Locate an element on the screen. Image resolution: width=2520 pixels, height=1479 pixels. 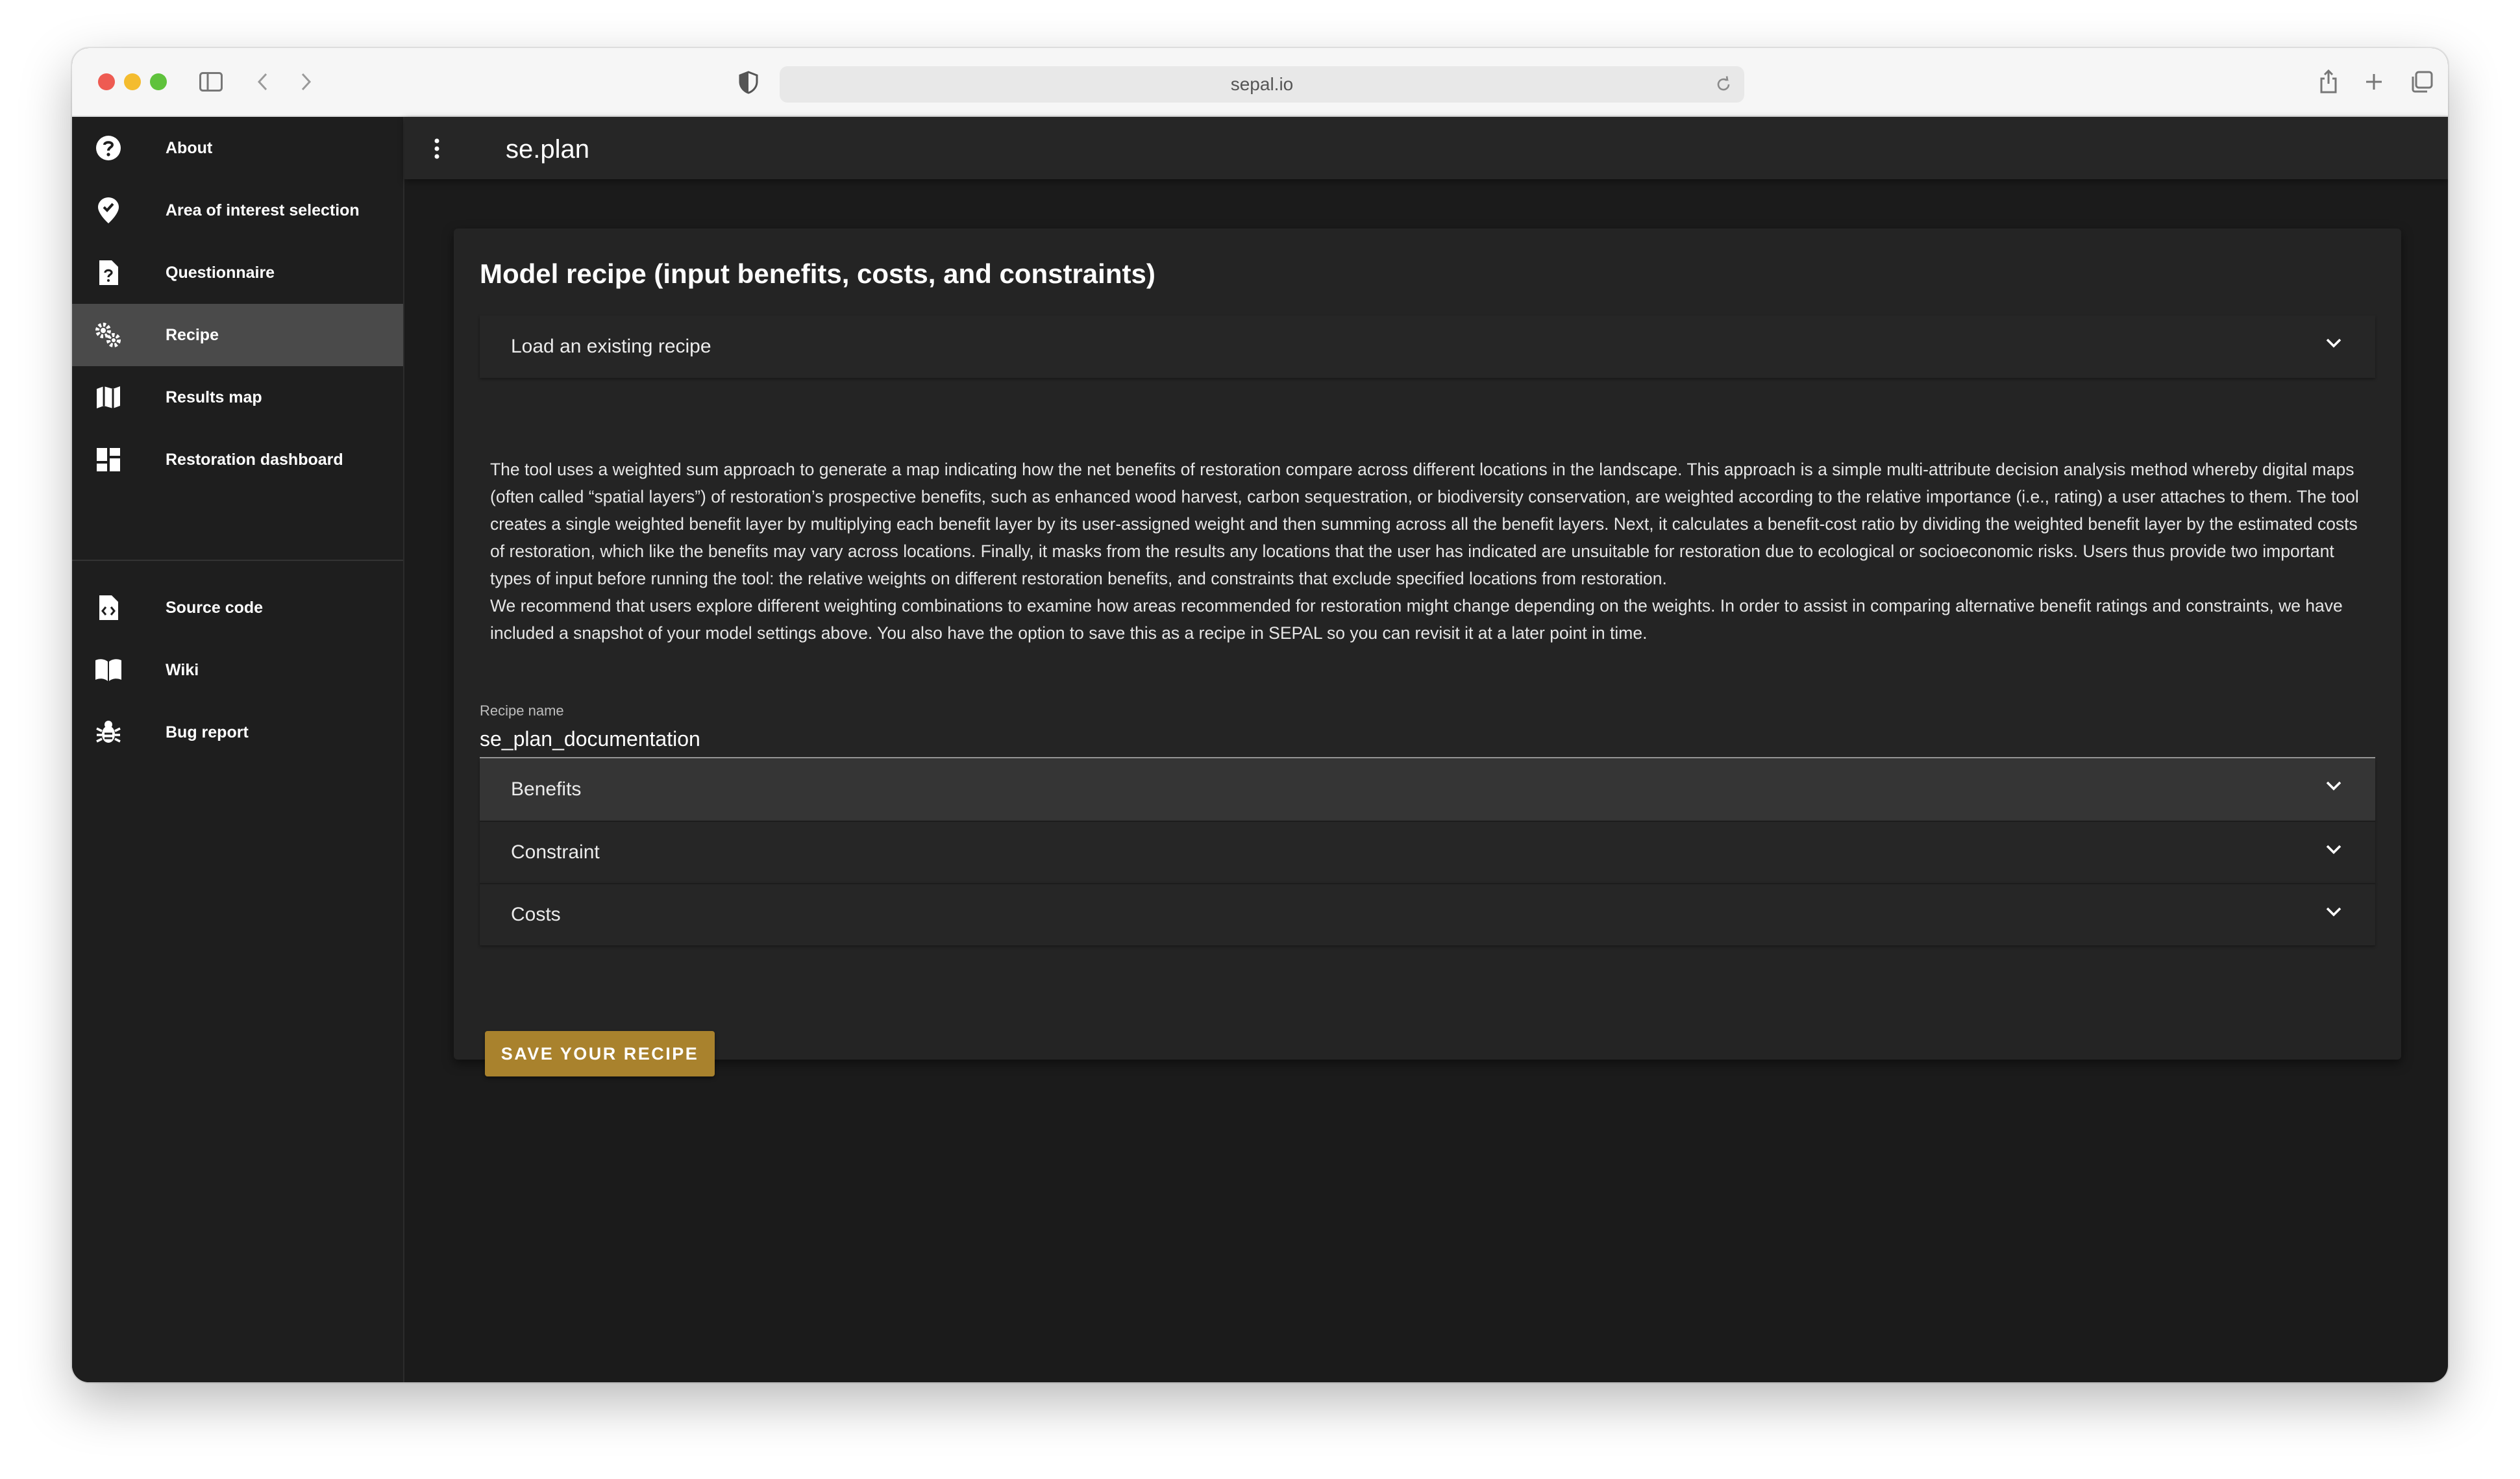
reload-icon is located at coordinates (1724, 86).